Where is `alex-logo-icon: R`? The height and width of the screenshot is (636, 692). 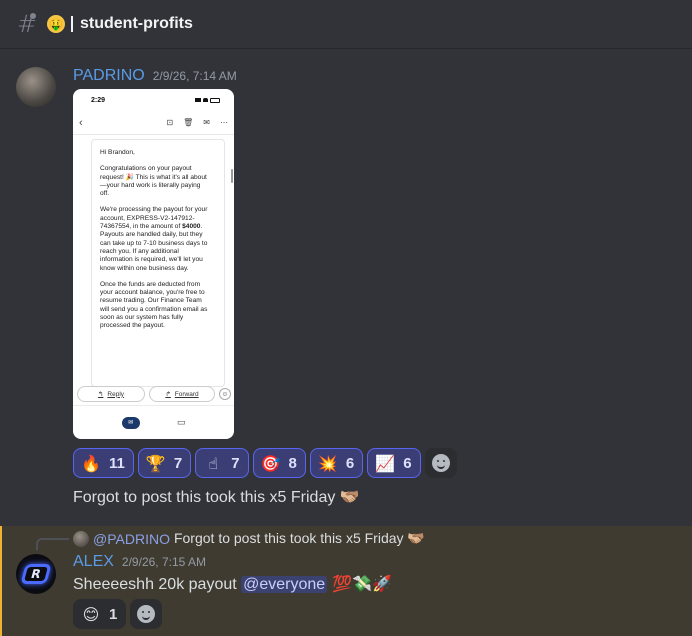
alex-logo-icon: R is located at coordinates (36, 574).